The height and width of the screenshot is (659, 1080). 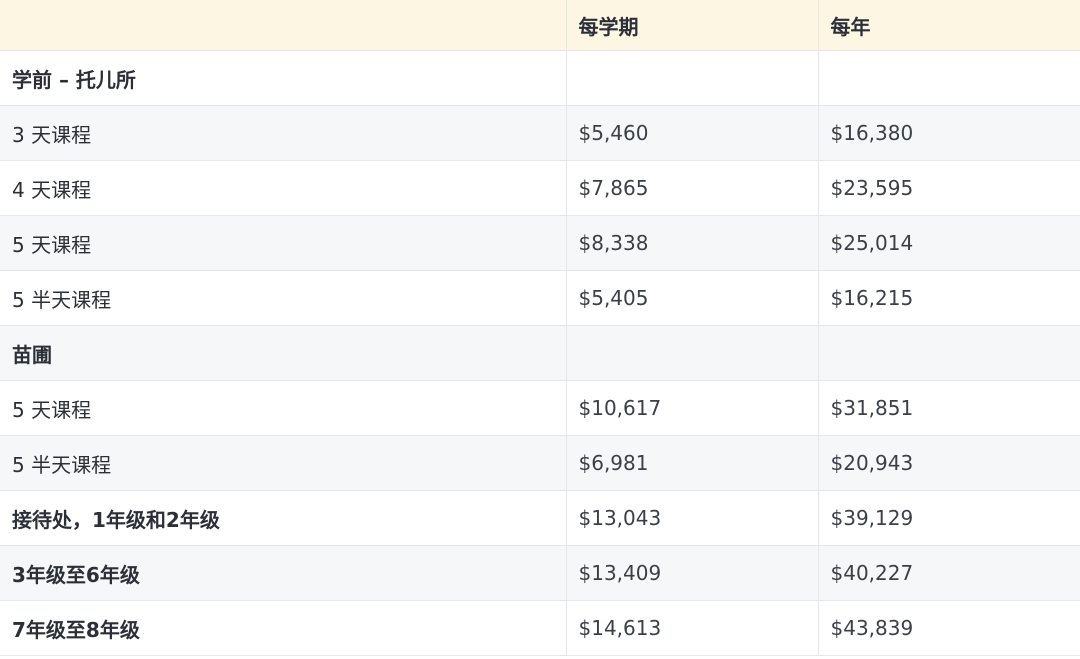 I want to click on row-label: 3年级至6年级, so click(x=283, y=573).